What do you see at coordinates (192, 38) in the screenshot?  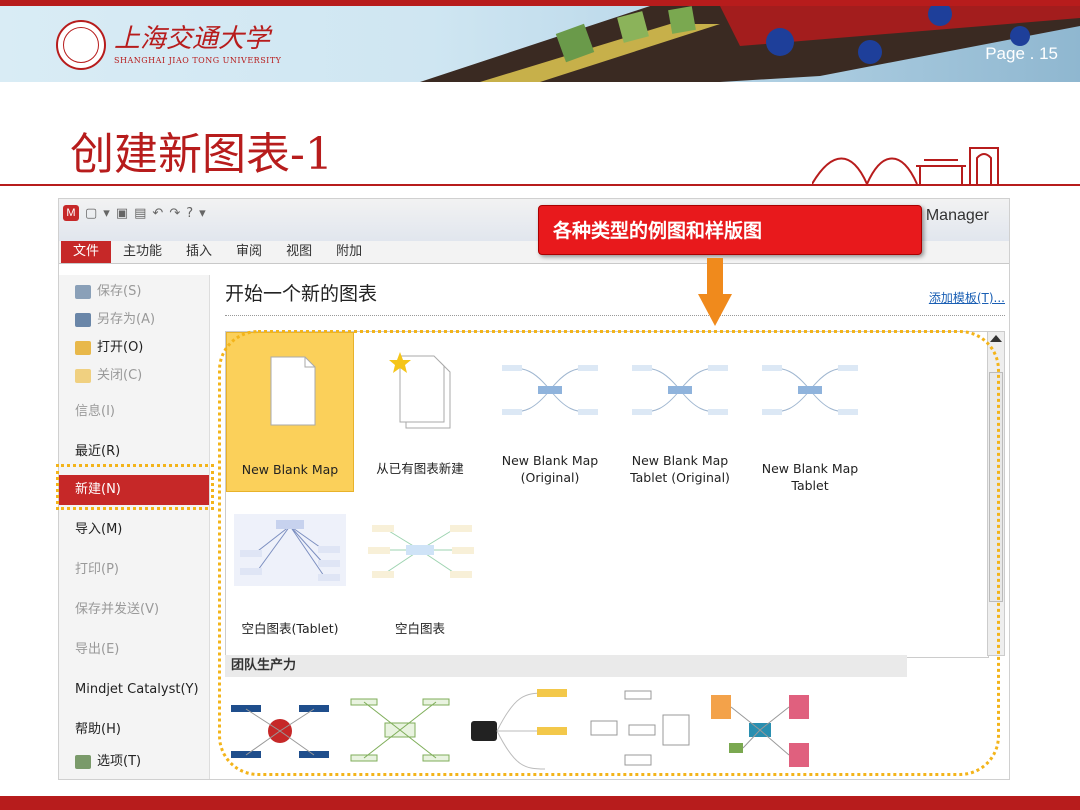 I see `university-name-cn: 上海交通大学` at bounding box center [192, 38].